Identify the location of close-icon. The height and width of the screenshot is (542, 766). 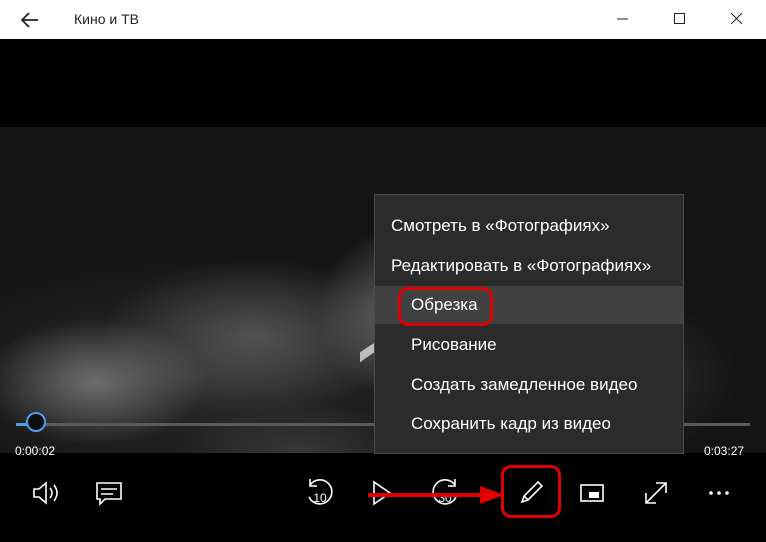
(737, 19).